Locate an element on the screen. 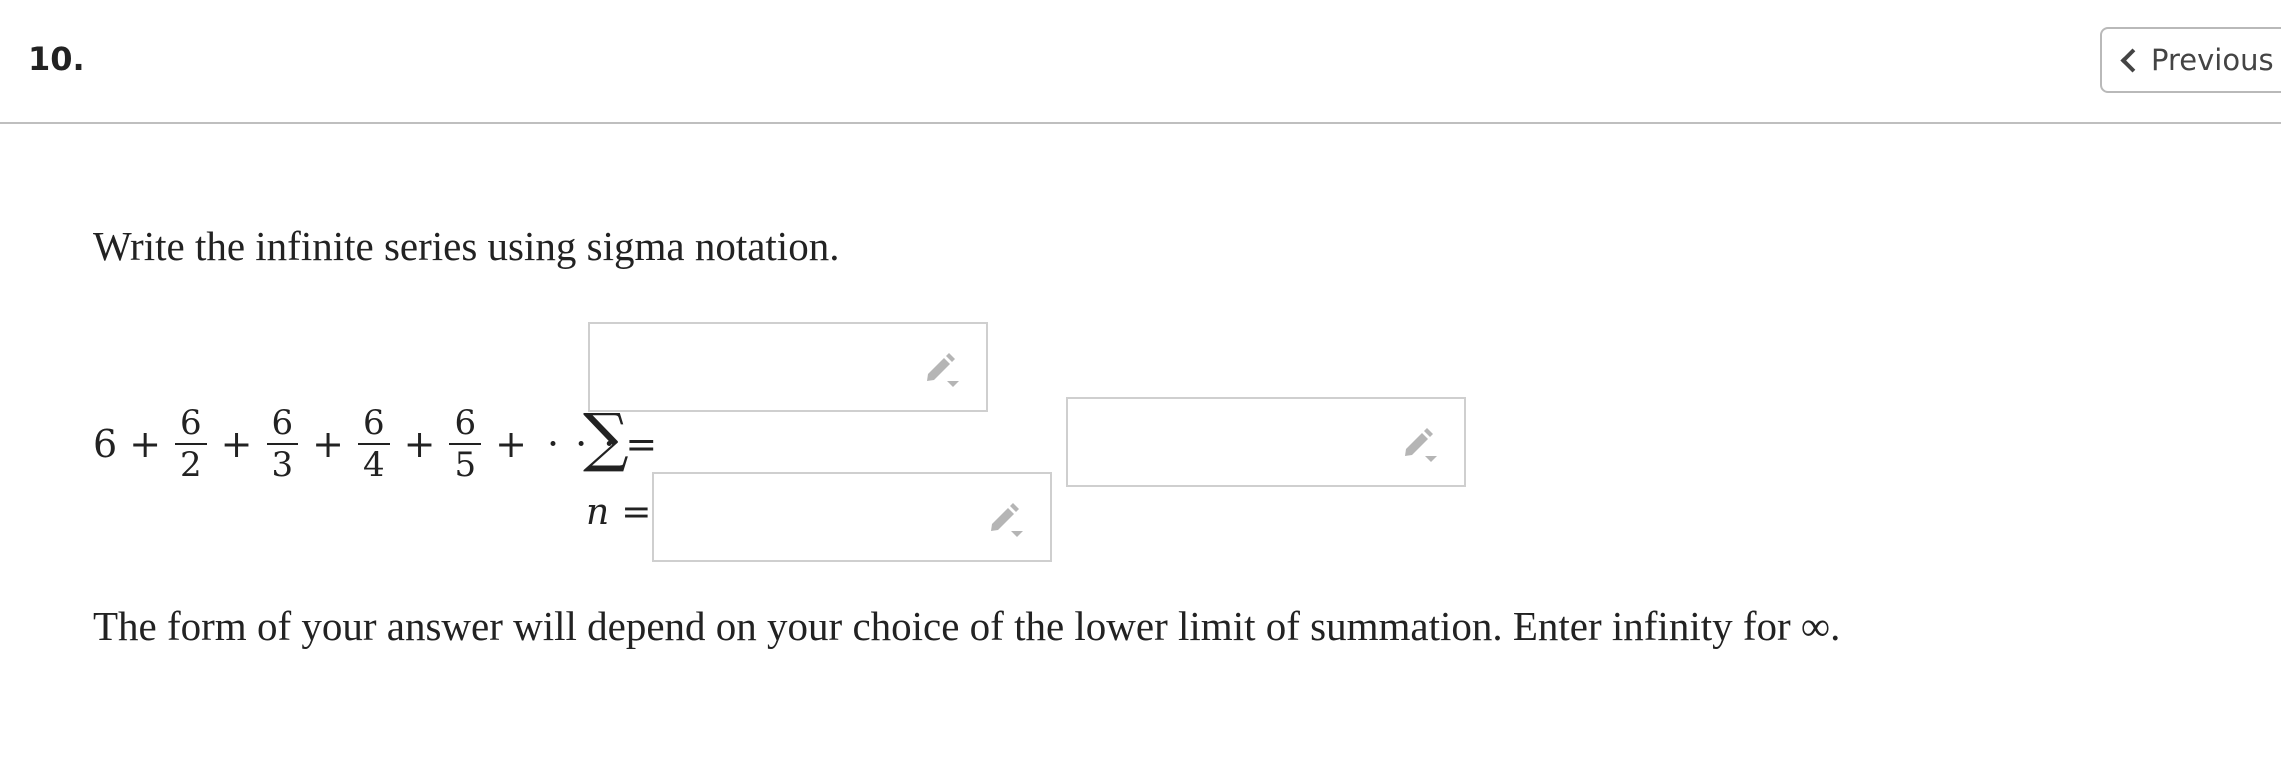  fraction-term: 6 3 is located at coordinates (282, 444).